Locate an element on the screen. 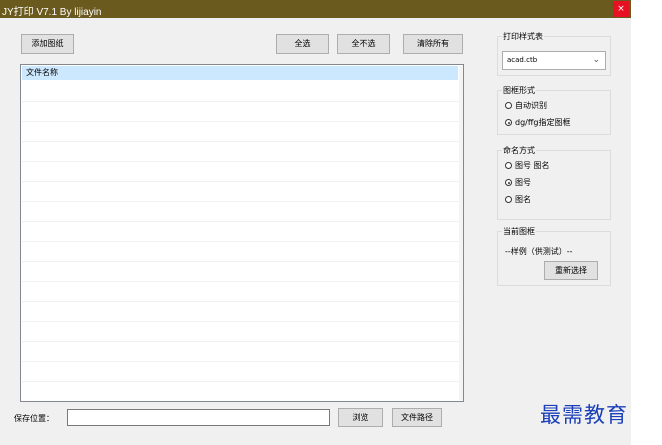 The width and height of the screenshot is (662, 445). frame-type-auto-radio: 自动识别 is located at coordinates (526, 105).